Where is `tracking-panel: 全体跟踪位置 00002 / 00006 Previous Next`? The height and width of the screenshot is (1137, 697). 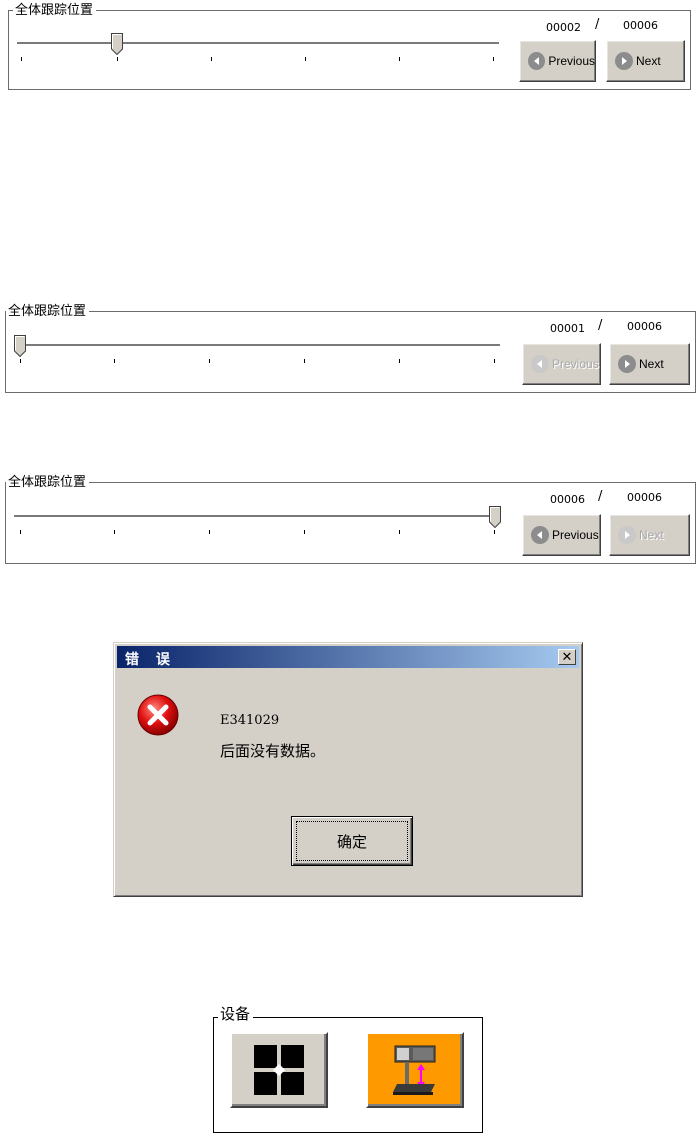
tracking-panel: 全体跟踪位置 00002 / 00006 Previous Next is located at coordinates (349, 46).